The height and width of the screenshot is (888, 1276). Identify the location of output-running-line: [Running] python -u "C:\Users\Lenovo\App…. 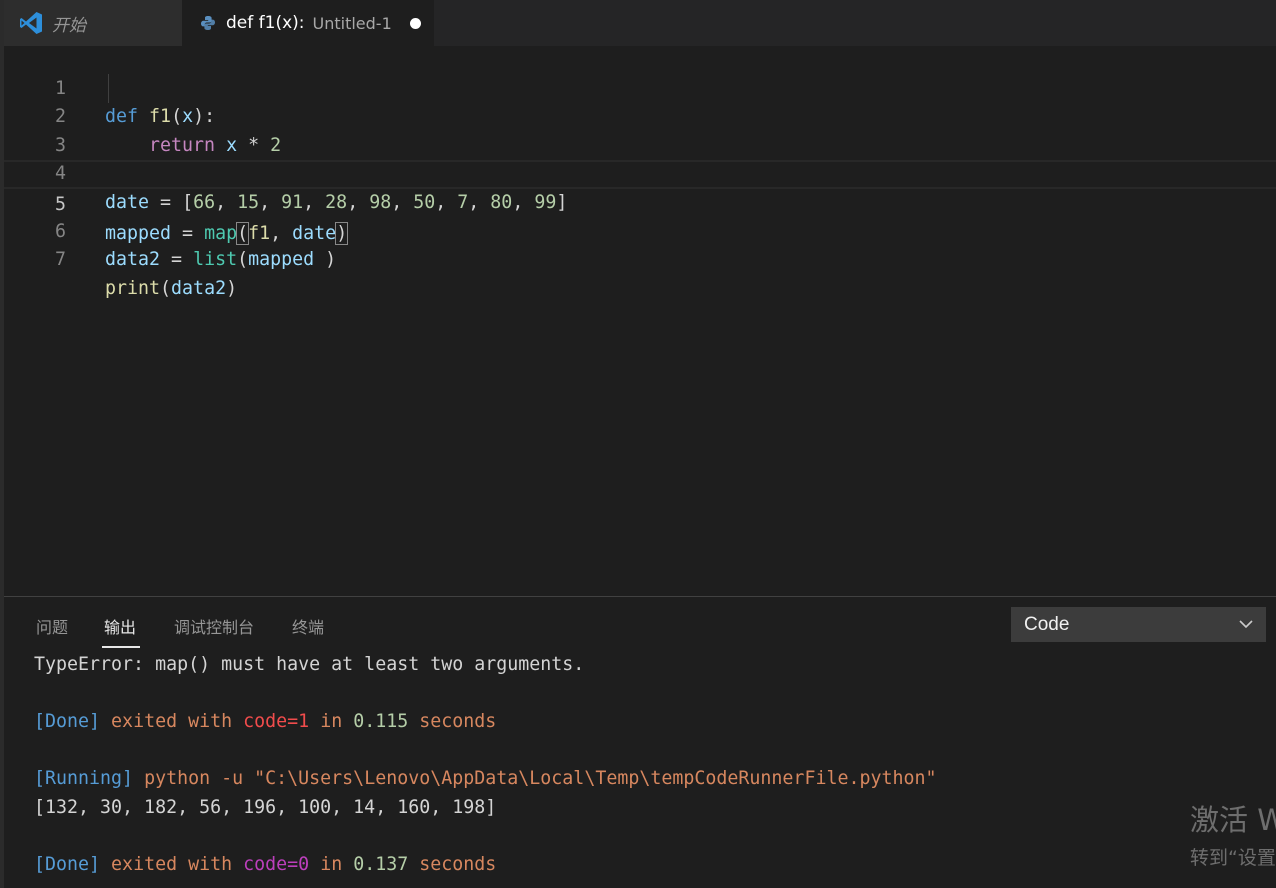
(485, 779).